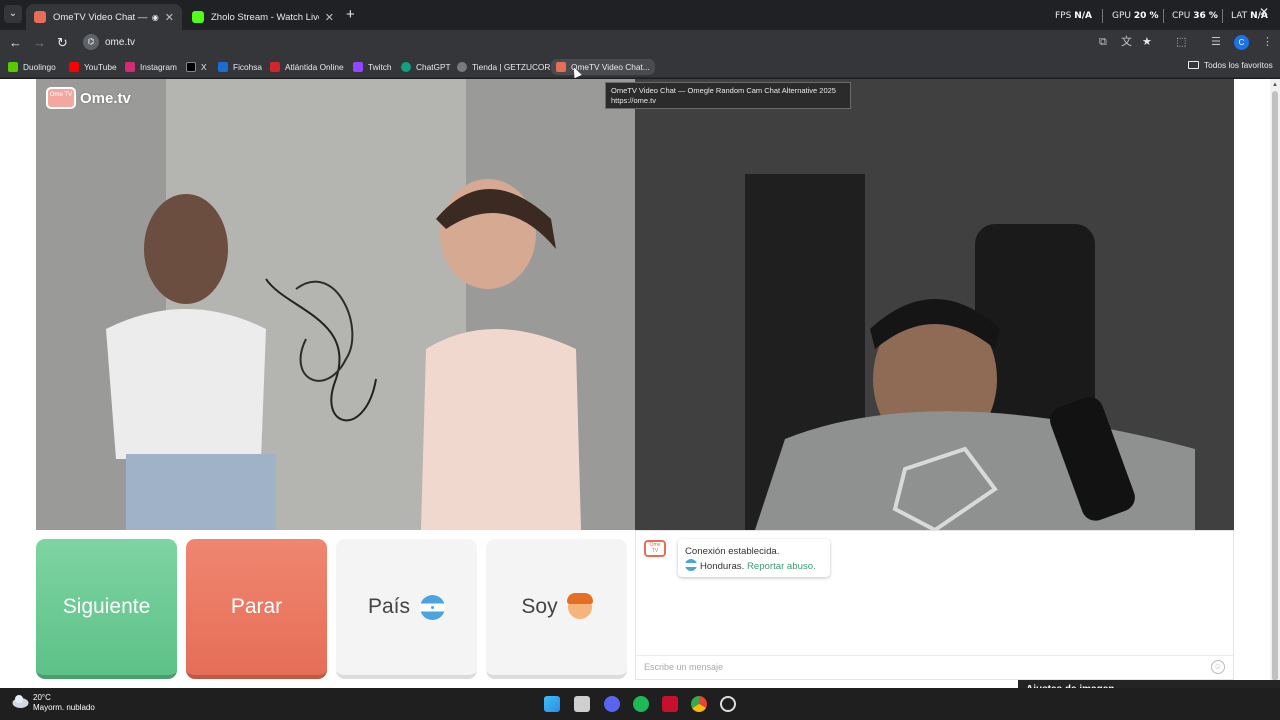 The width and height of the screenshot is (1280, 720). Describe the element at coordinates (406, 609) in the screenshot. I see `country-button: País` at that location.